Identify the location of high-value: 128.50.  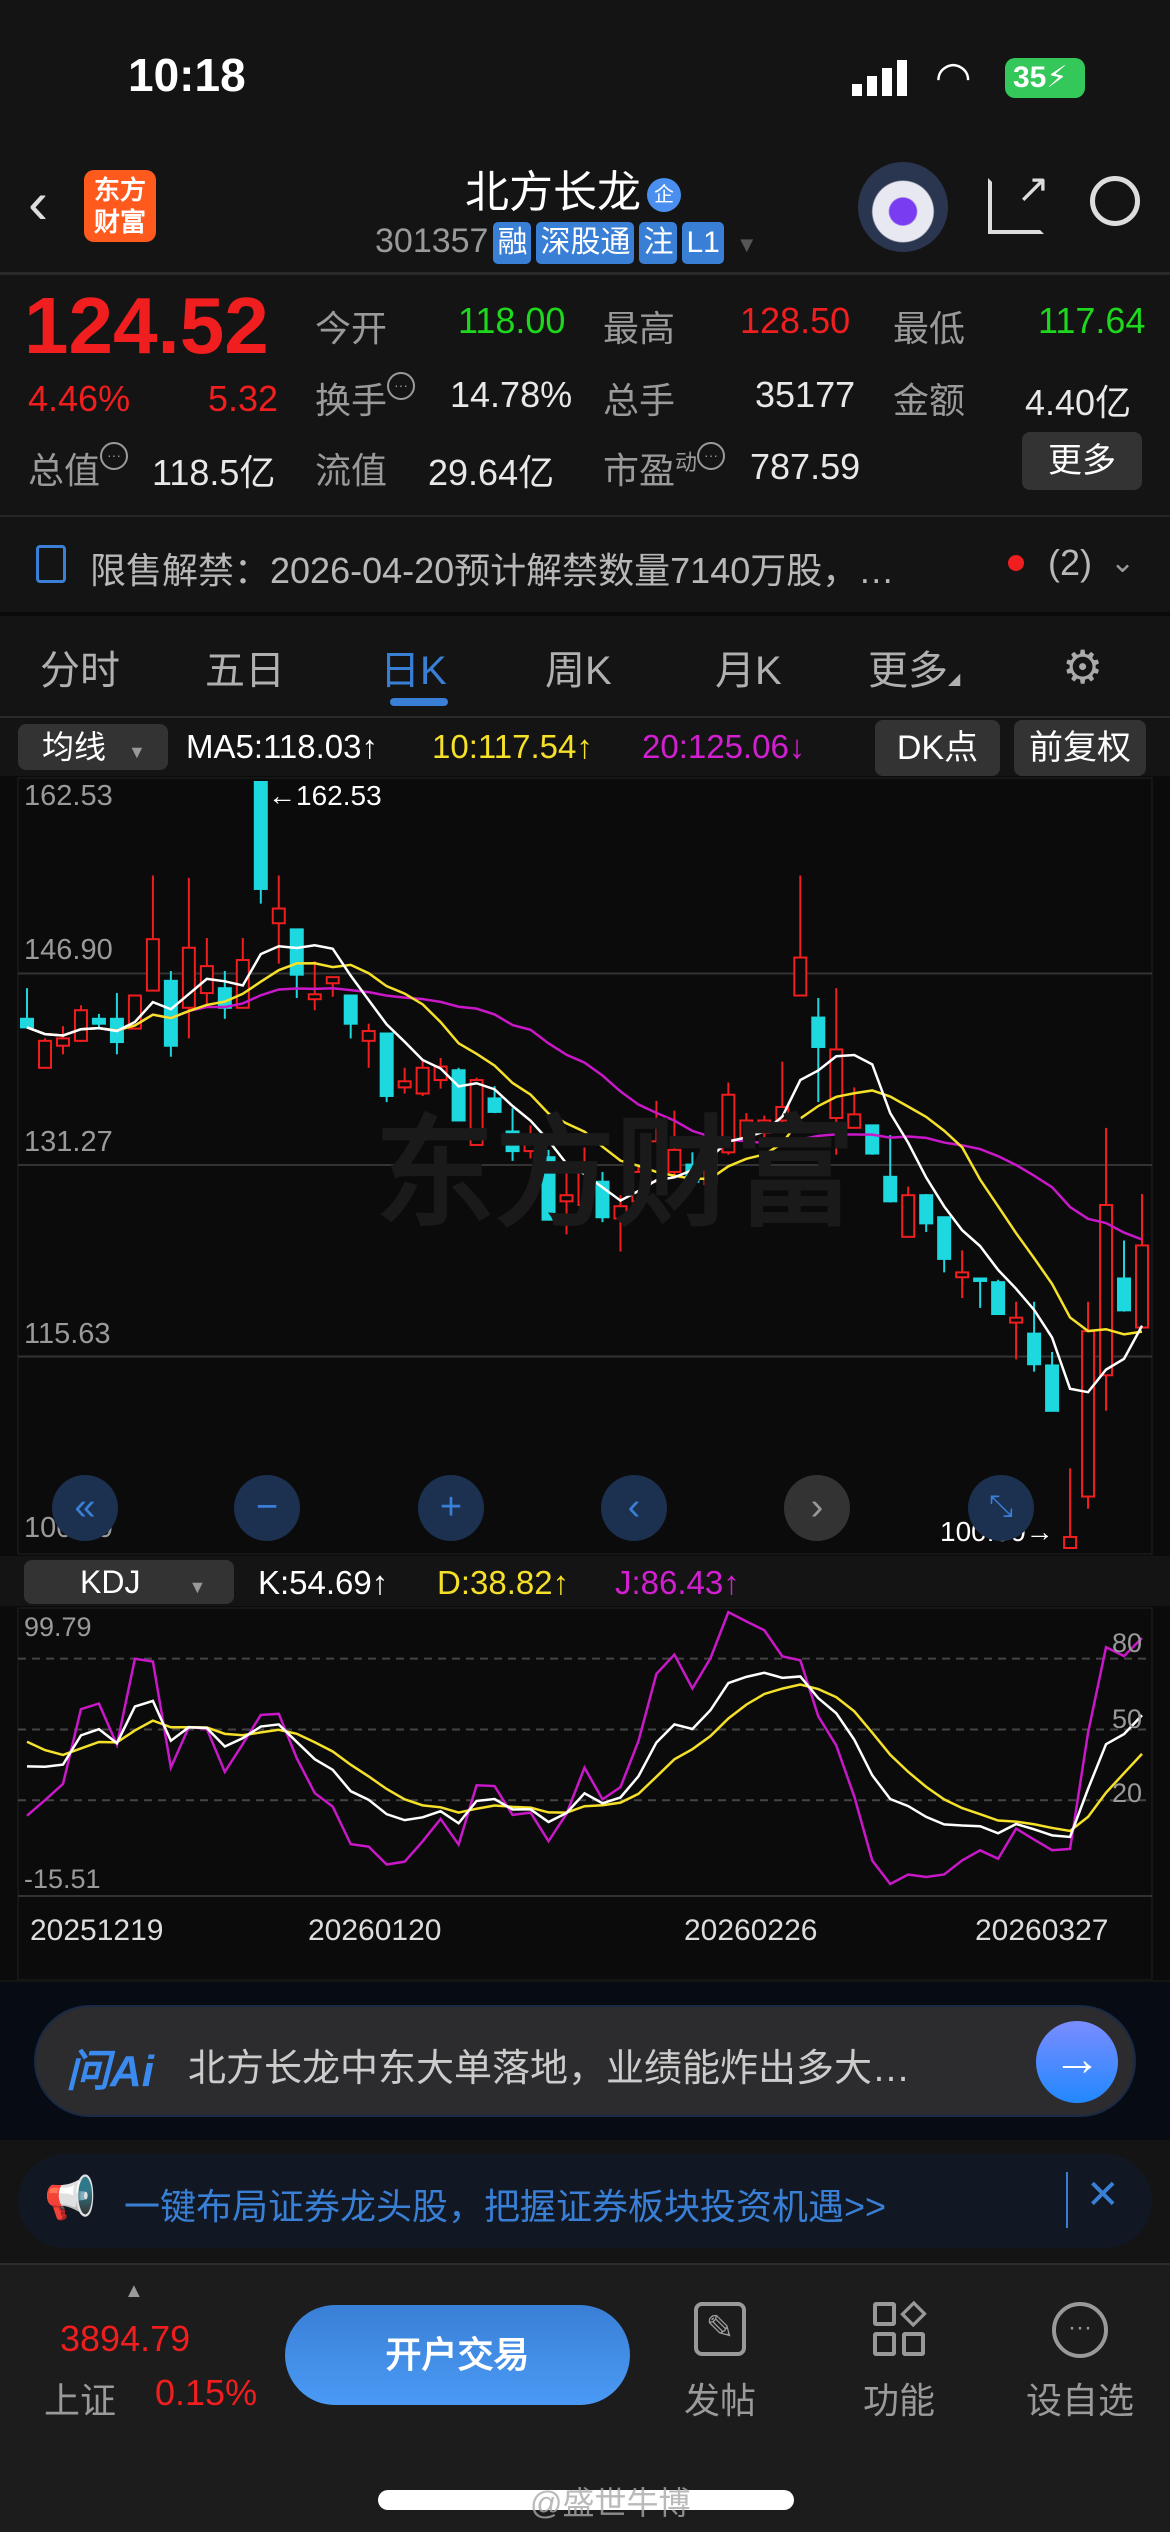
(795, 320).